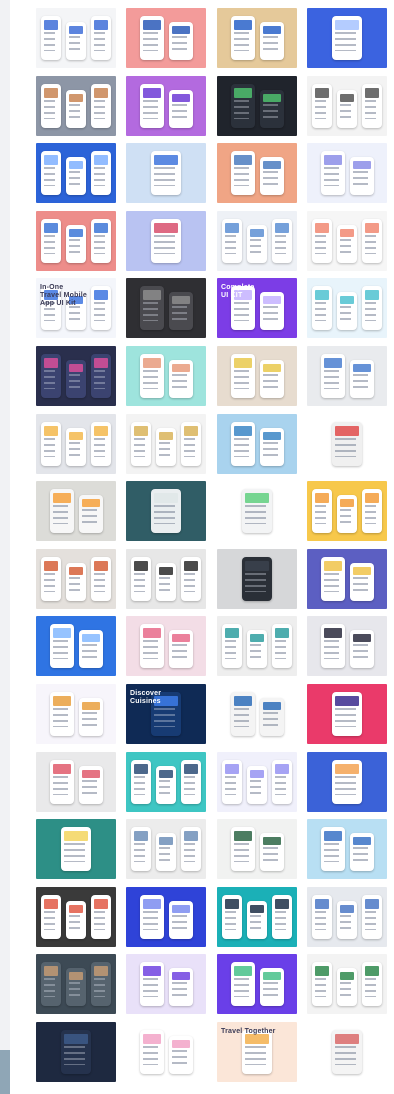  I want to click on gallery-thumbnail: Discover Cuisines, so click(166, 714).